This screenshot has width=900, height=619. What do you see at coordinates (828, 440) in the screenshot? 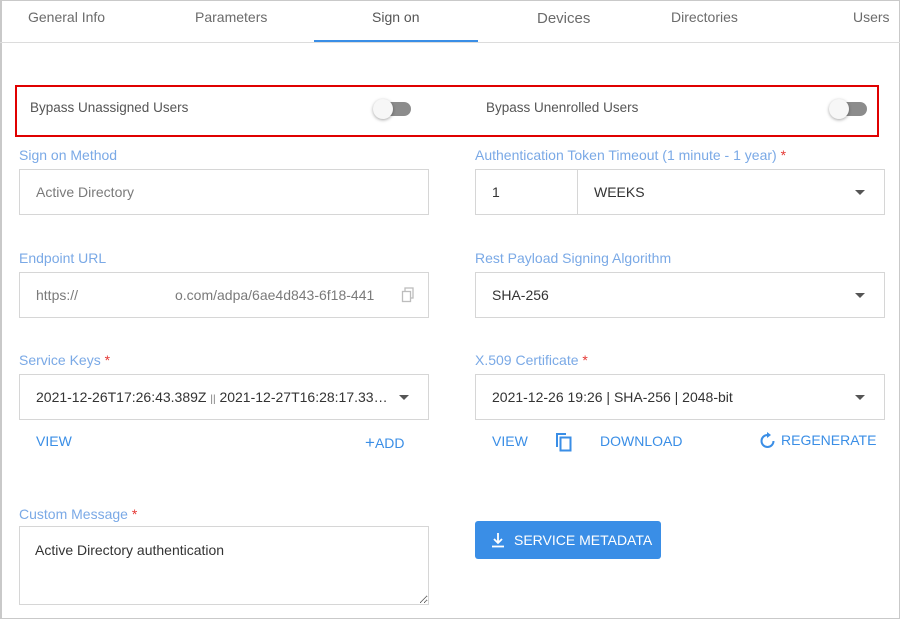
I see `x509-regenerate-link: REGENERATE` at bounding box center [828, 440].